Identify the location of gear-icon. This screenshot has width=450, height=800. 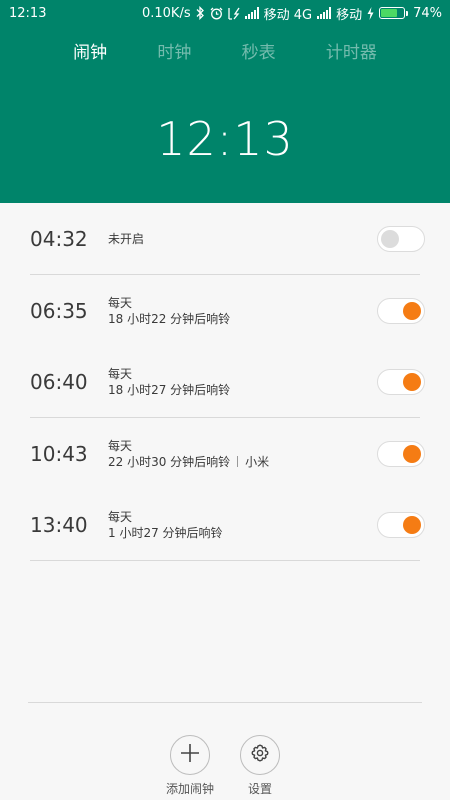
(260, 755).